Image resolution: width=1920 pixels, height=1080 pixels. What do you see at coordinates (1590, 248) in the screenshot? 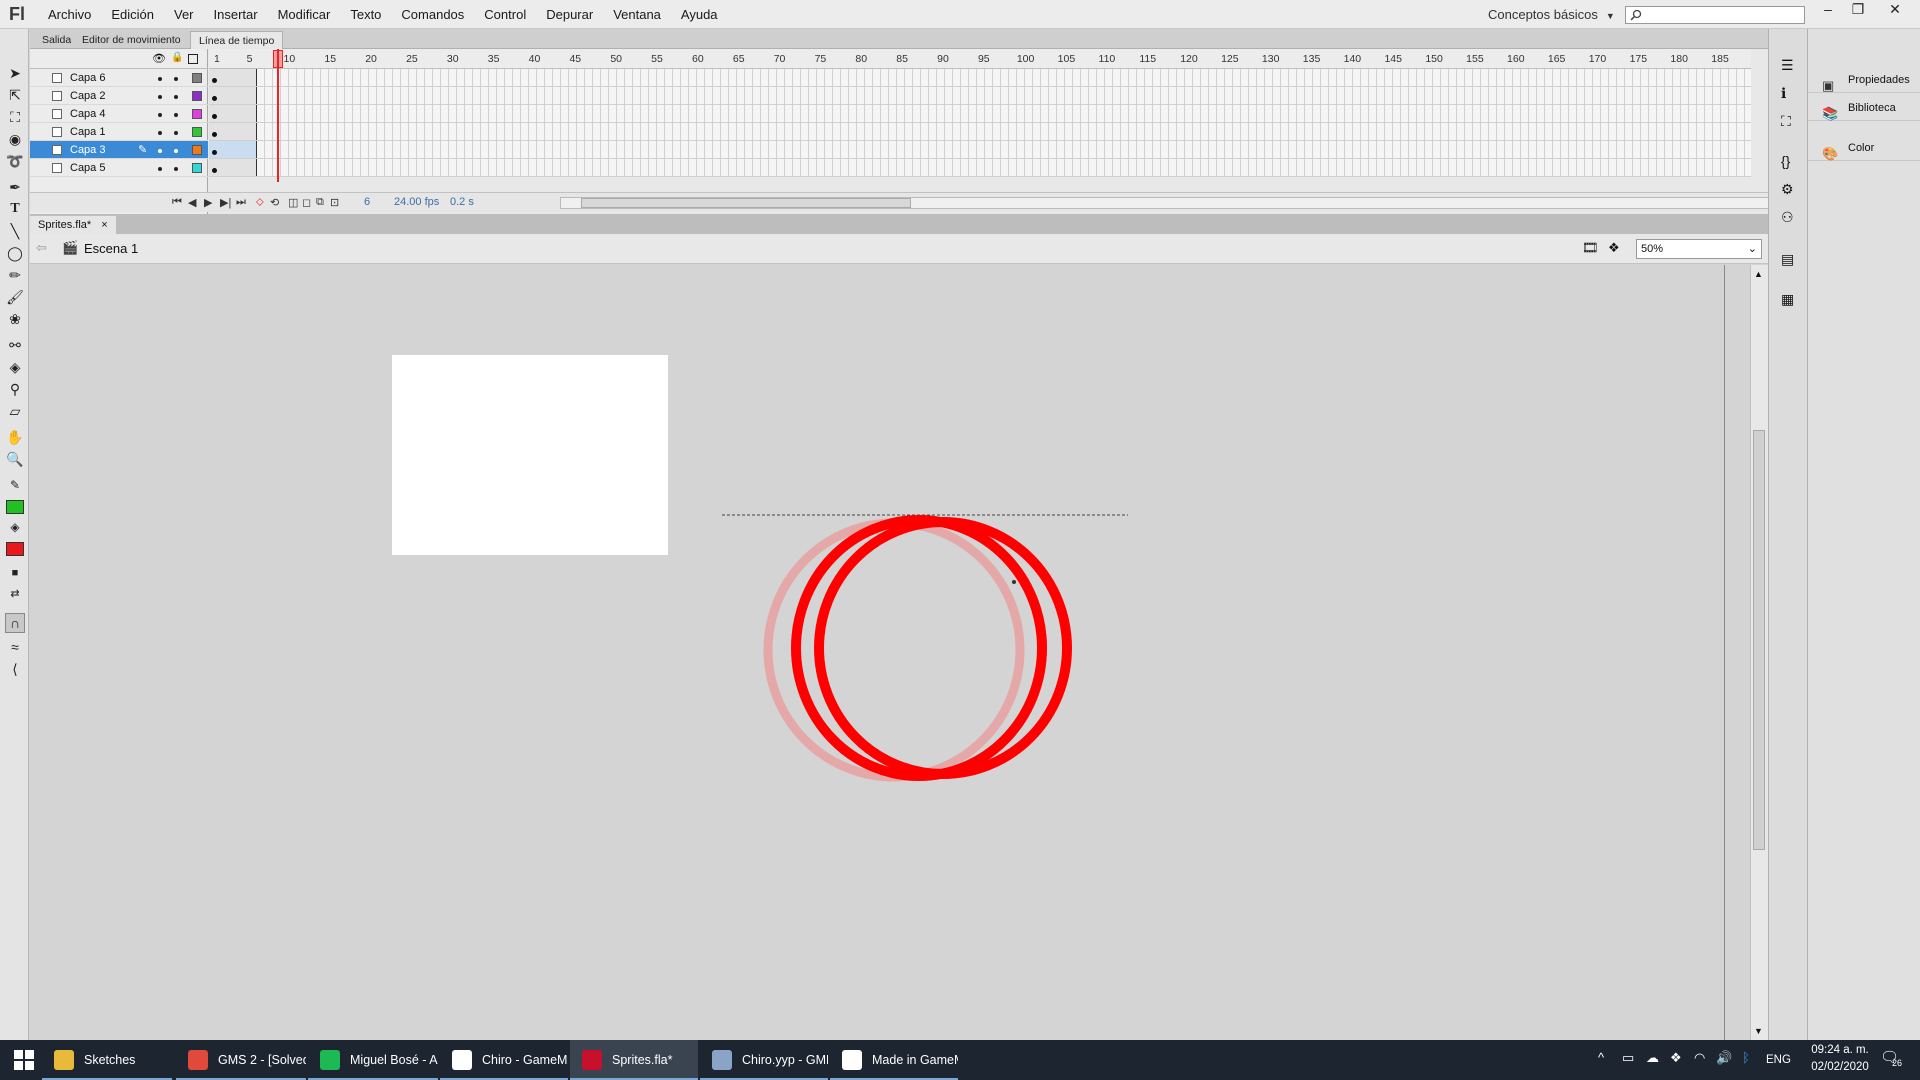
I see `edit-scene-icon: 🎞` at bounding box center [1590, 248].